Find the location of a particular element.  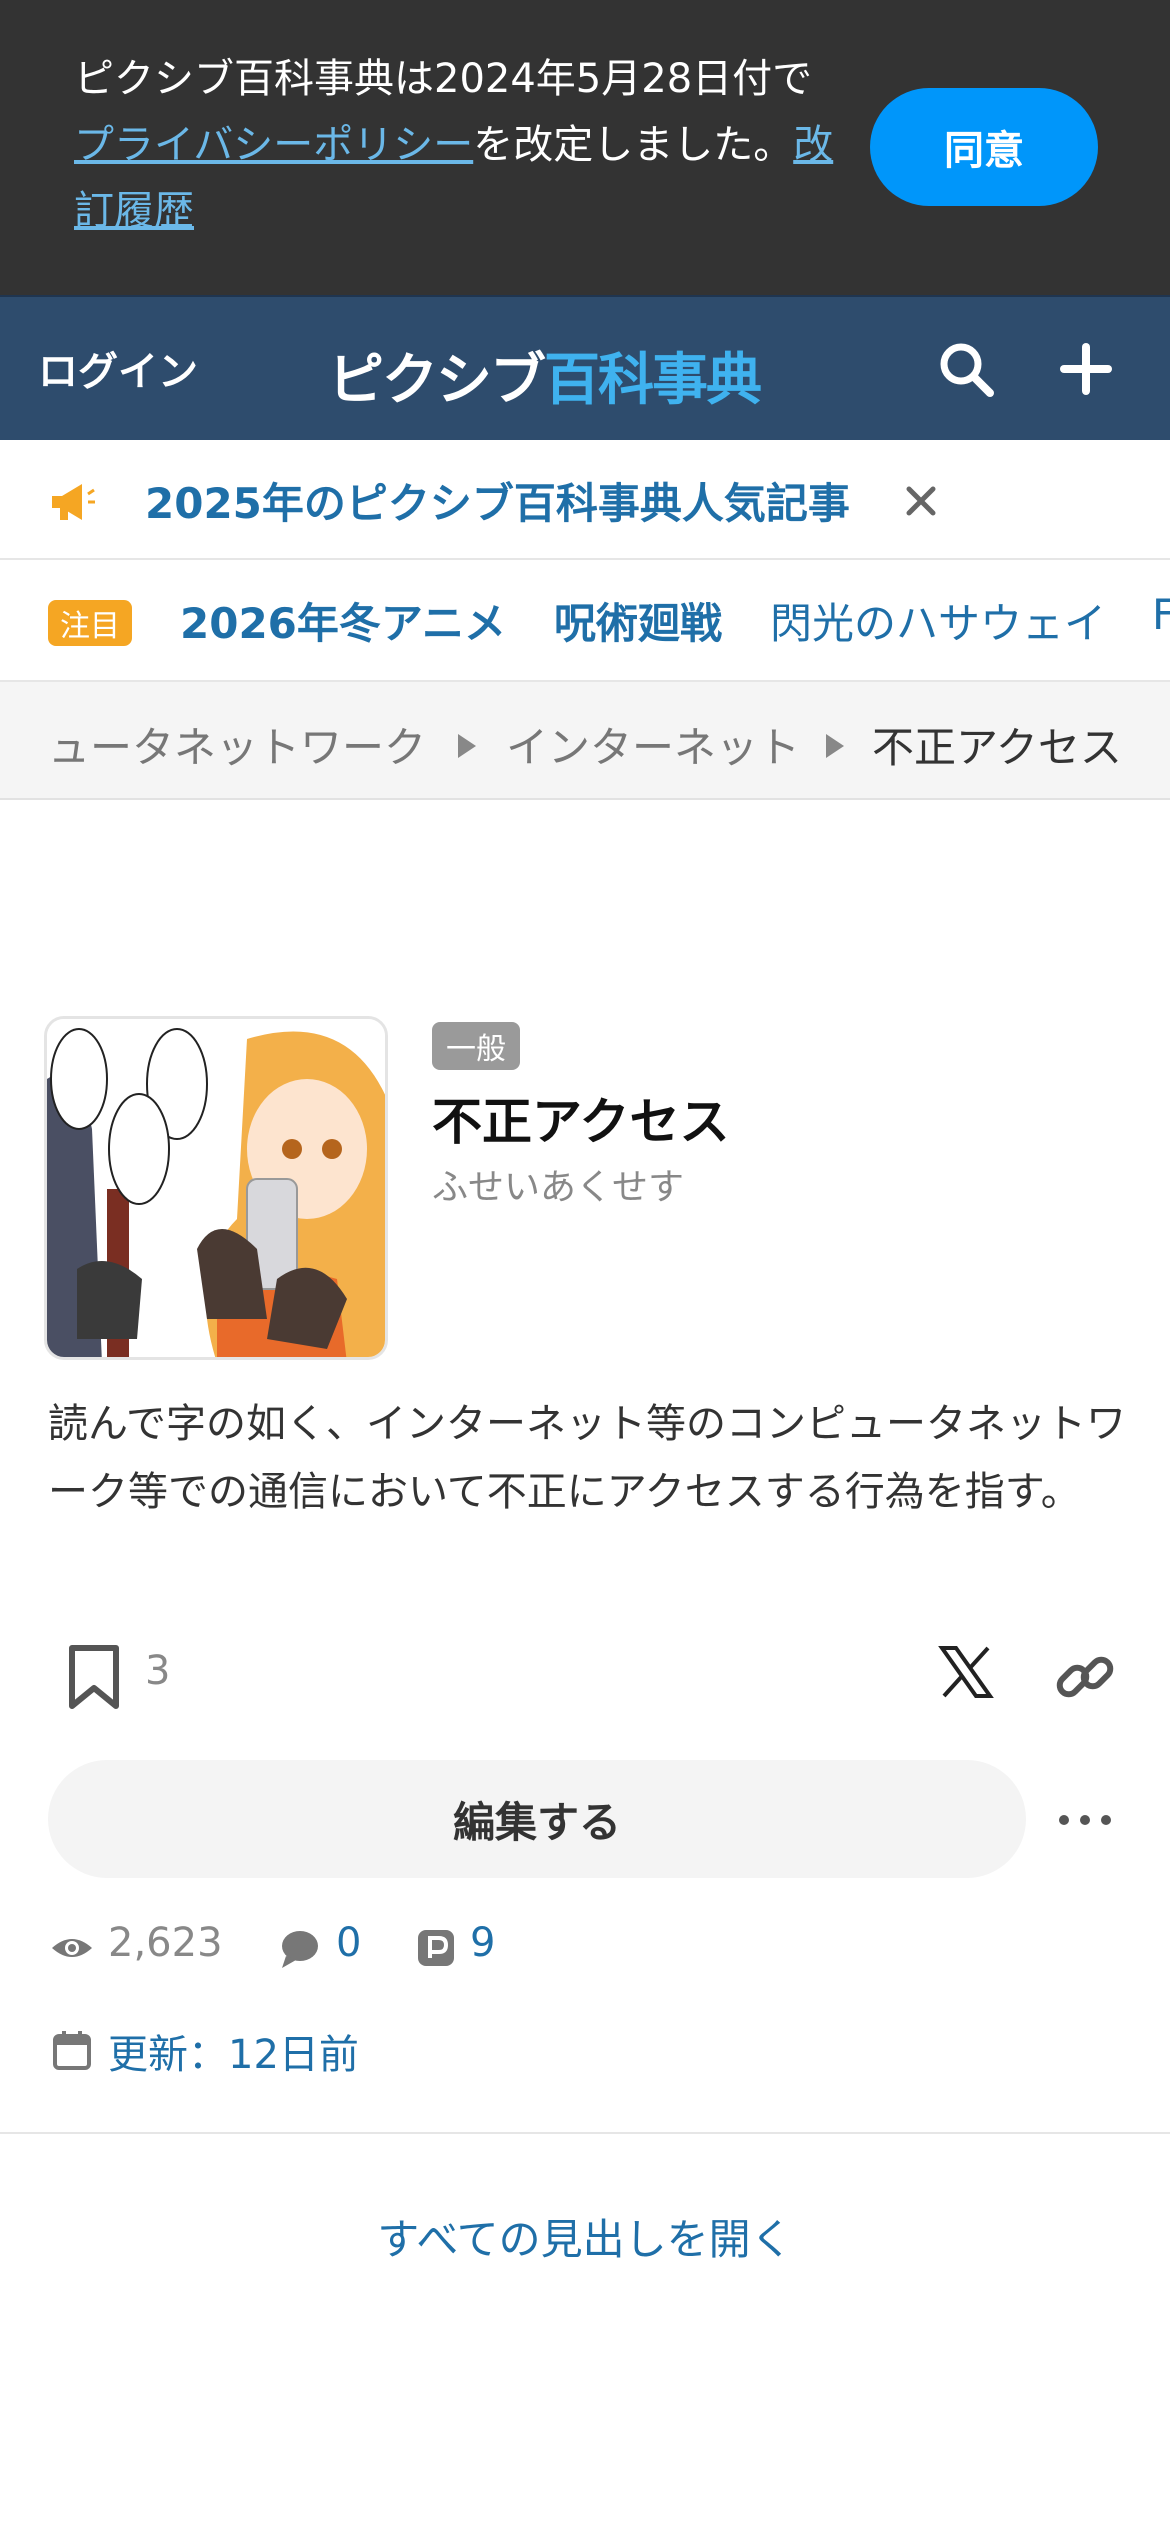

privacy-text-before: ピクシブ百科事典は2024年5月28日付で is located at coordinates (443, 79).